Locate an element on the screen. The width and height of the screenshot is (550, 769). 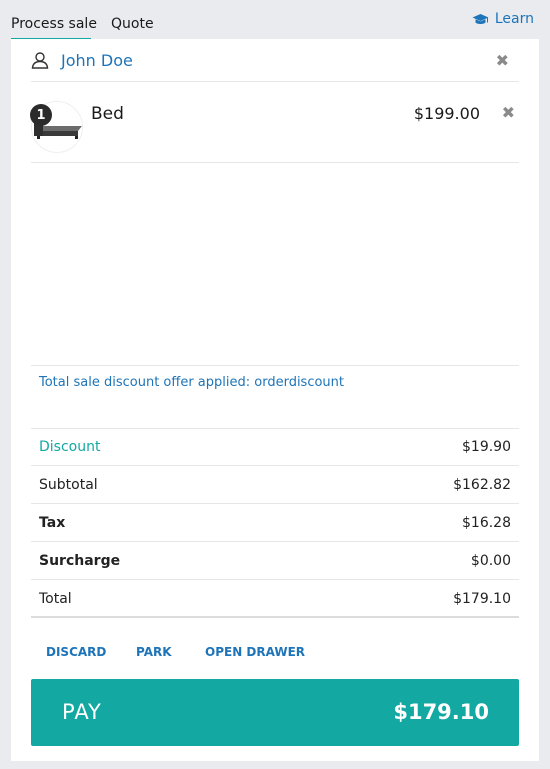
learn-link: Learn is located at coordinates (503, 19).